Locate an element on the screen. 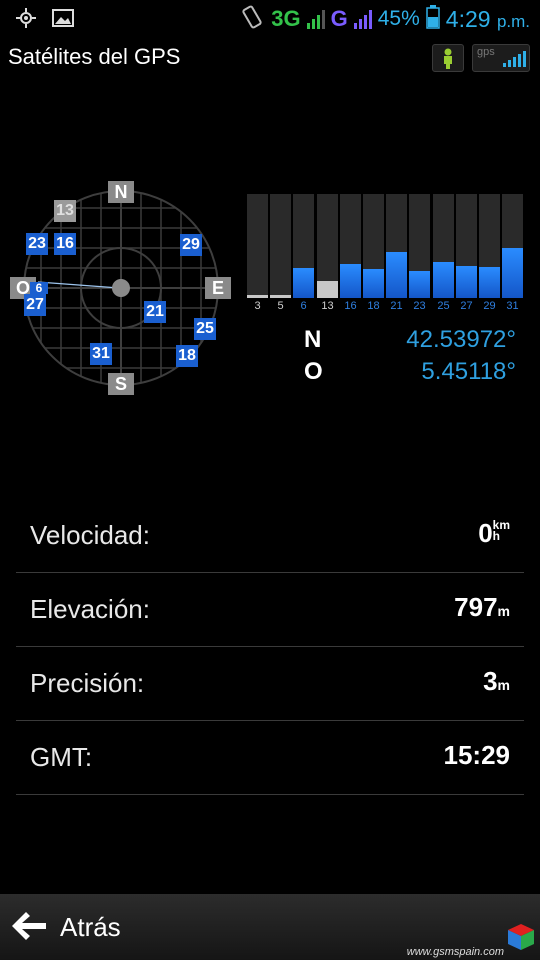 This screenshot has height=960, width=540. elevation-label: Elevación: is located at coordinates (90, 609).